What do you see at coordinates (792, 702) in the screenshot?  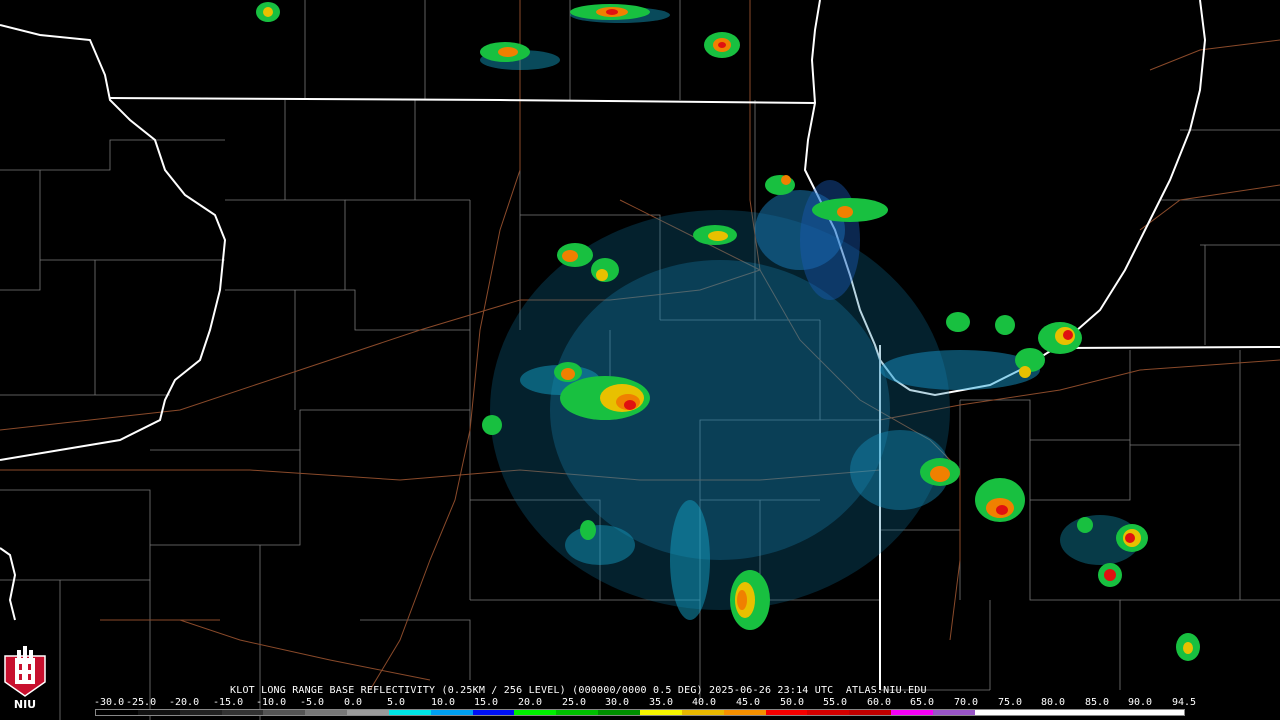 I see `scale-label: 50.0` at bounding box center [792, 702].